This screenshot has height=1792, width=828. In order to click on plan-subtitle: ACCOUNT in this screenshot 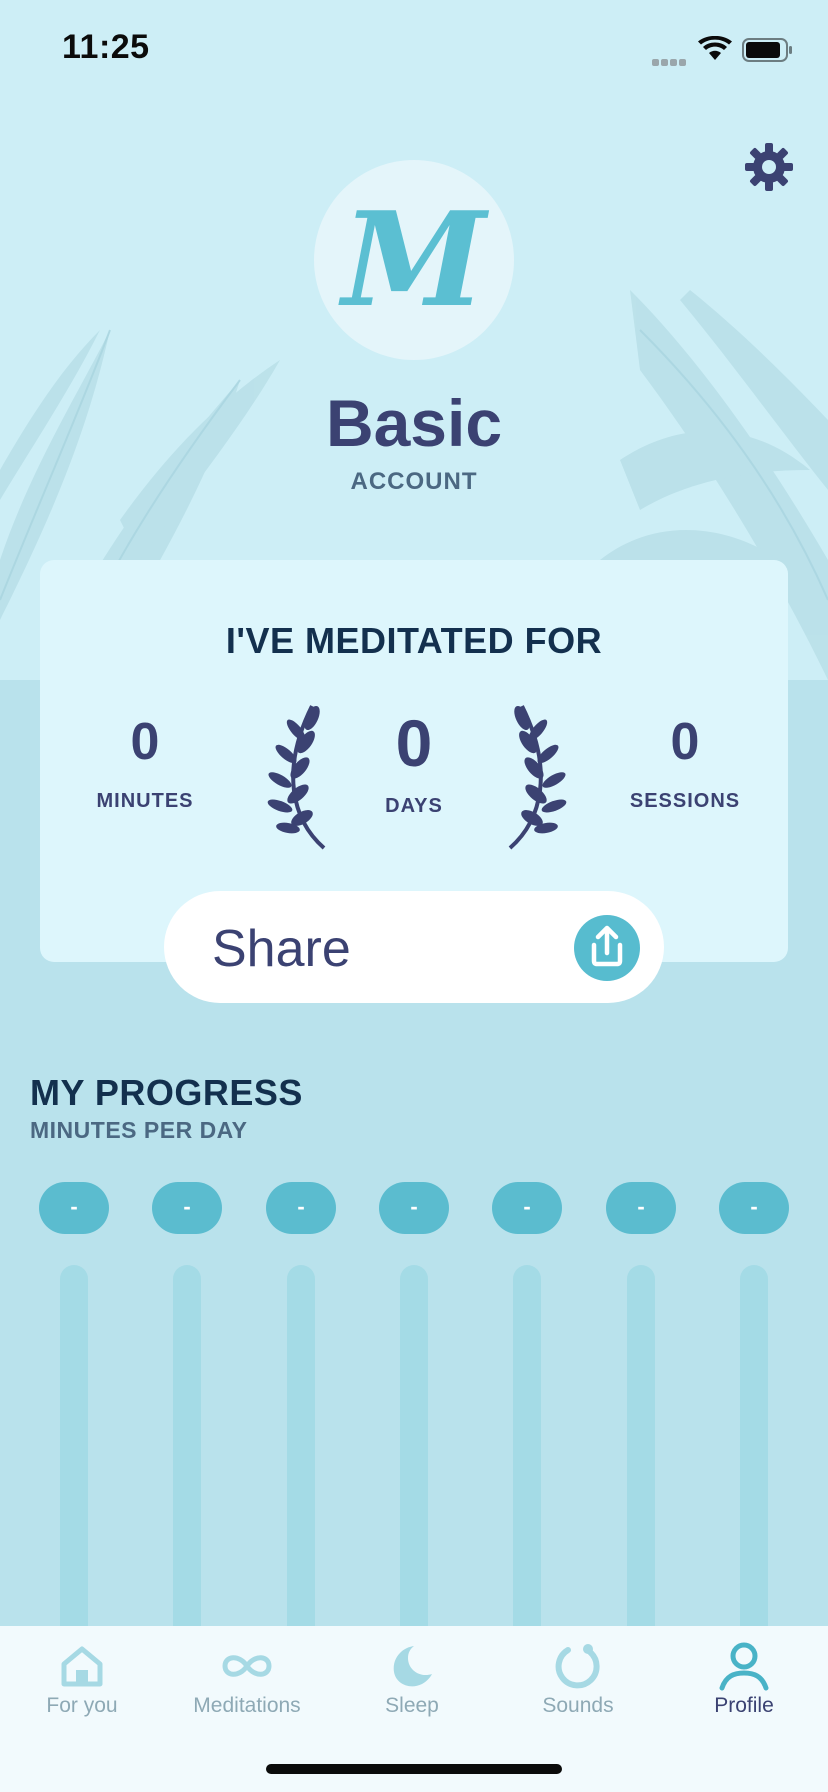, I will do `click(414, 481)`.